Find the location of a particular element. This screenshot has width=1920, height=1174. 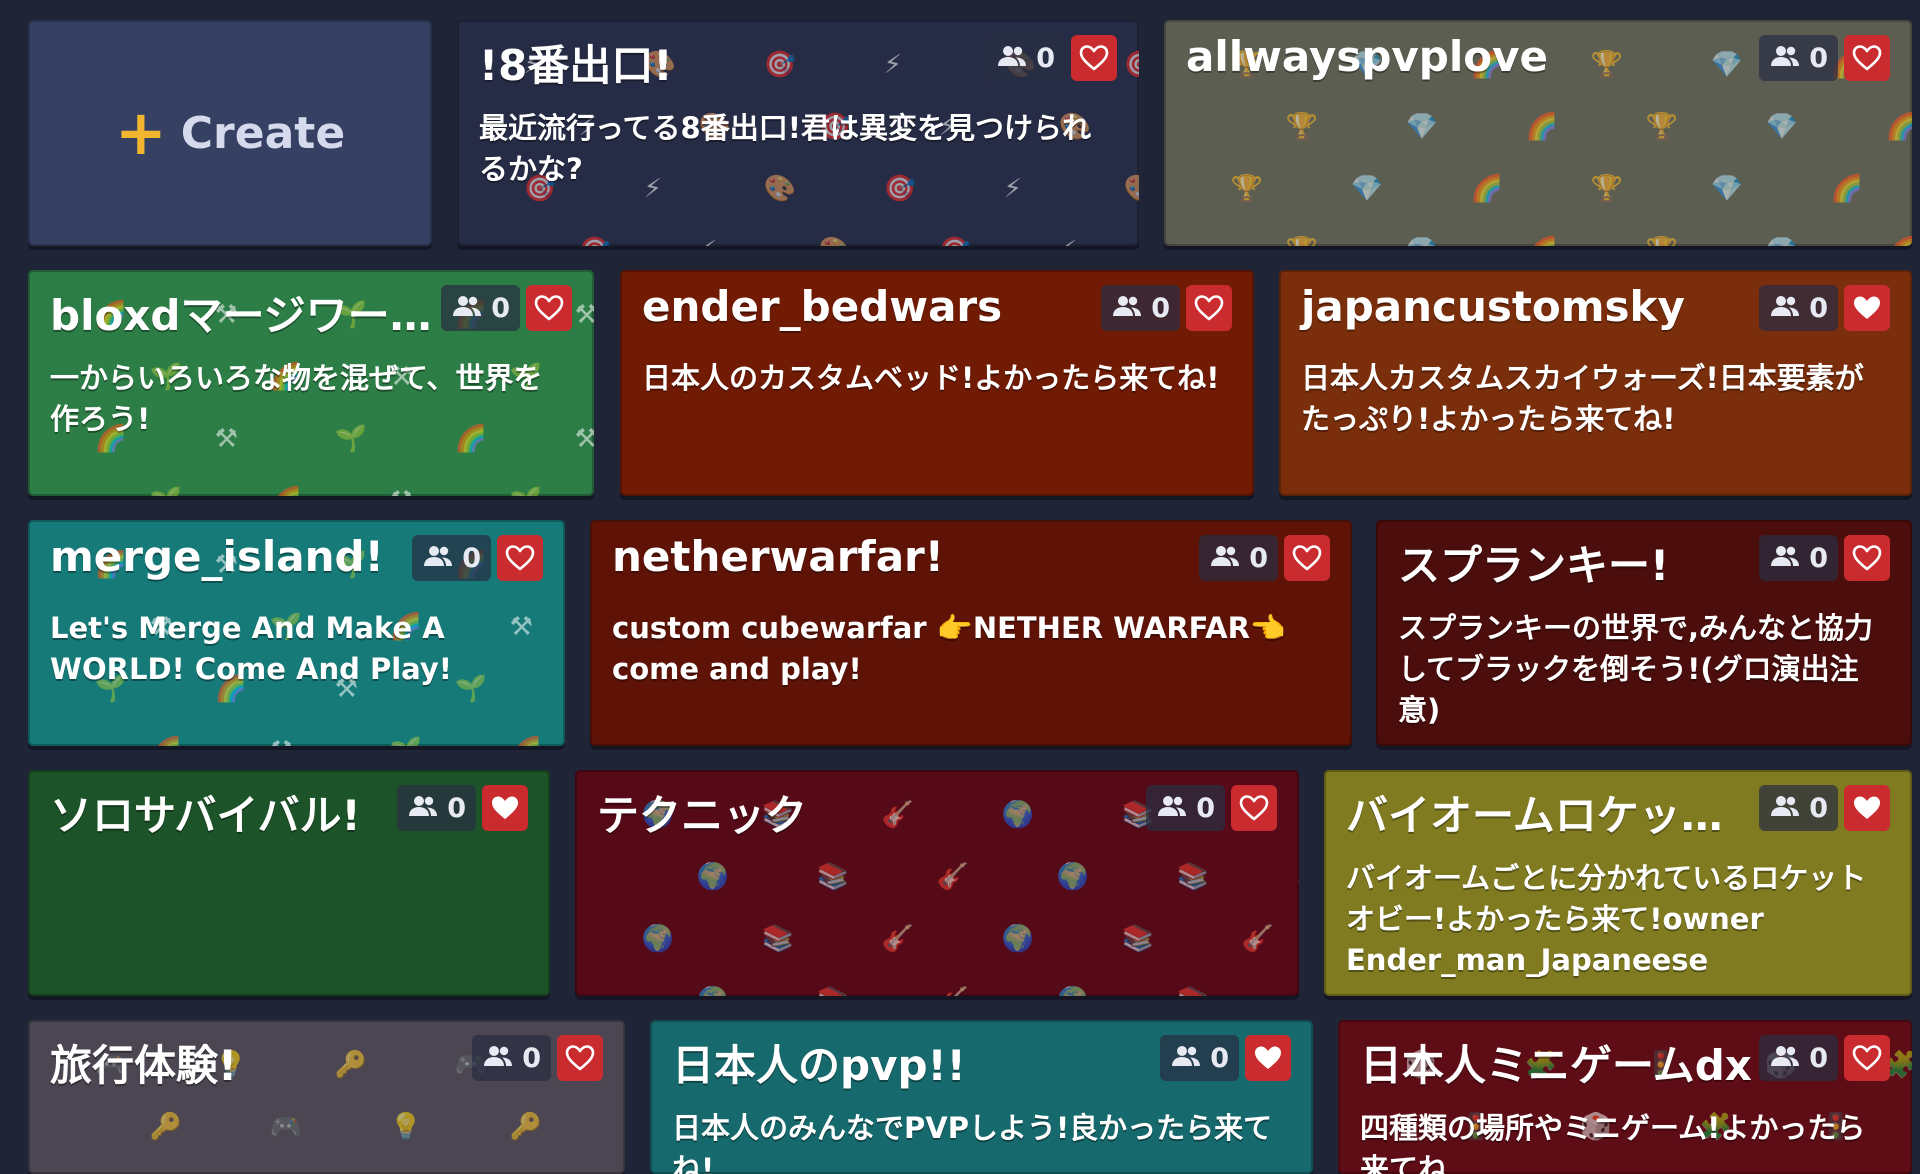

card-title: ender_bedwars is located at coordinates (822, 306).